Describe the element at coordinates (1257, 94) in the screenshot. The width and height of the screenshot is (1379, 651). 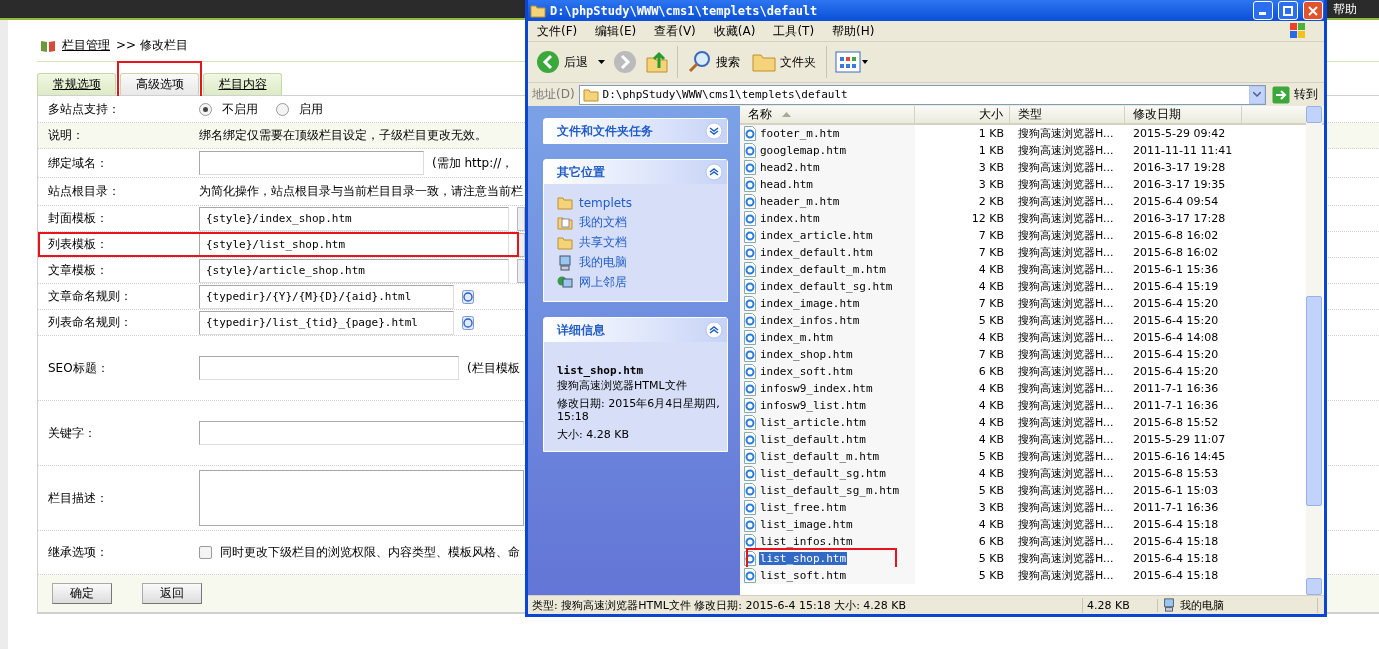
I see `dropdown-button` at that location.